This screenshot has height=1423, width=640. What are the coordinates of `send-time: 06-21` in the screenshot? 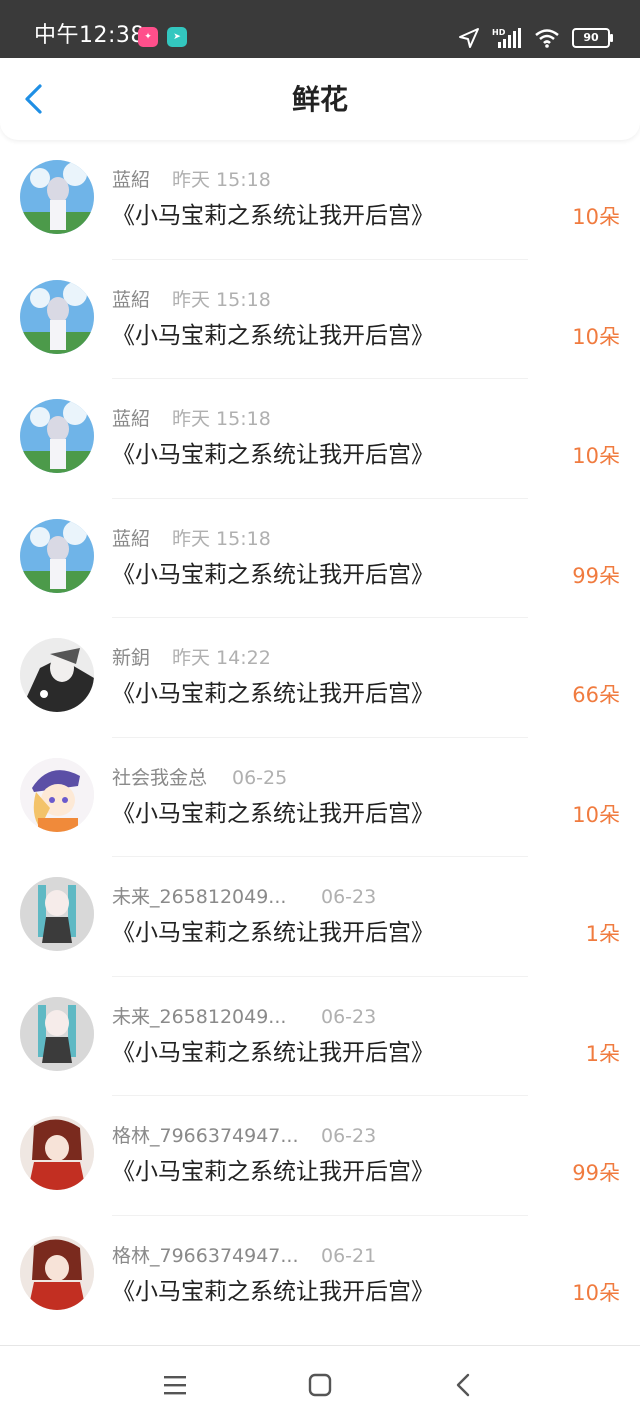 It's located at (349, 1255).